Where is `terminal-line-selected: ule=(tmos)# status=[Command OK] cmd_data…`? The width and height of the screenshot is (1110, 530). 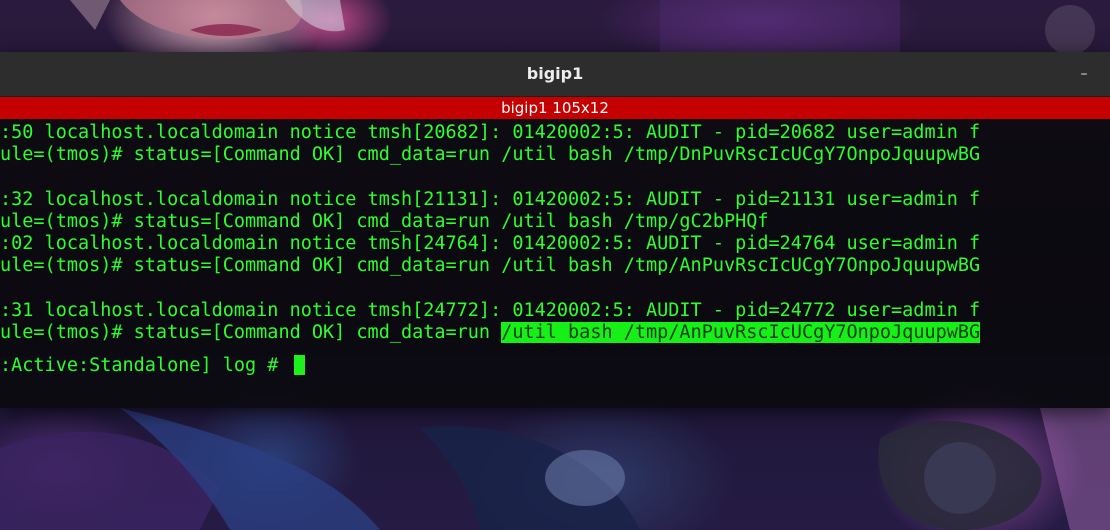 terminal-line-selected: ule=(tmos)# status=[Command OK] cmd_data… is located at coordinates (490, 333).